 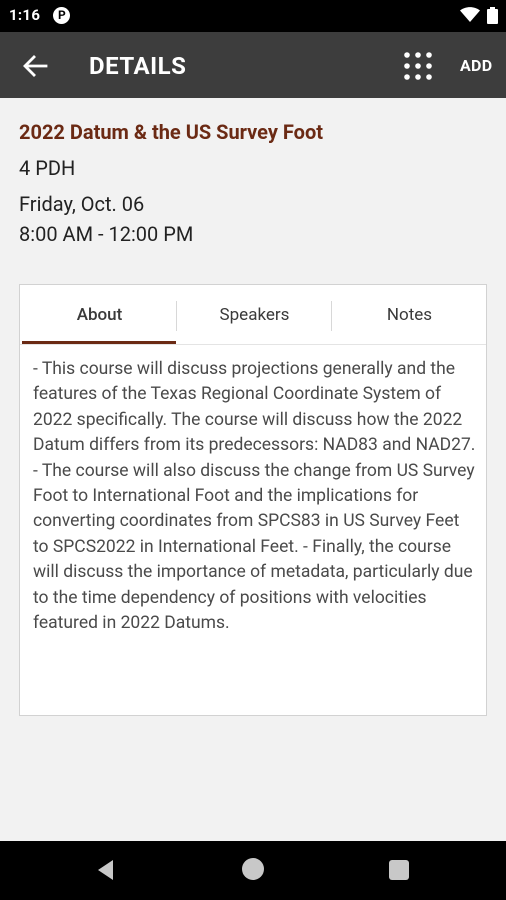 I want to click on nav-recents-icon, so click(x=399, y=870).